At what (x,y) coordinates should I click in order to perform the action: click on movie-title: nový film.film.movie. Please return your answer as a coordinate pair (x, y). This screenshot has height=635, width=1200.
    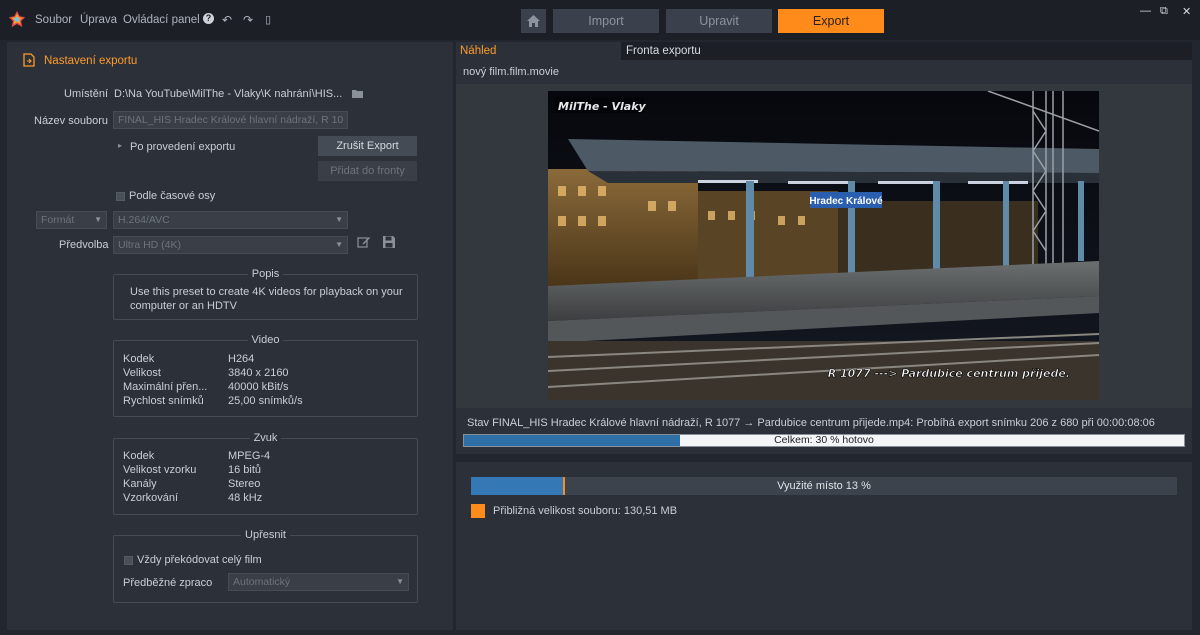
    Looking at the image, I should click on (511, 72).